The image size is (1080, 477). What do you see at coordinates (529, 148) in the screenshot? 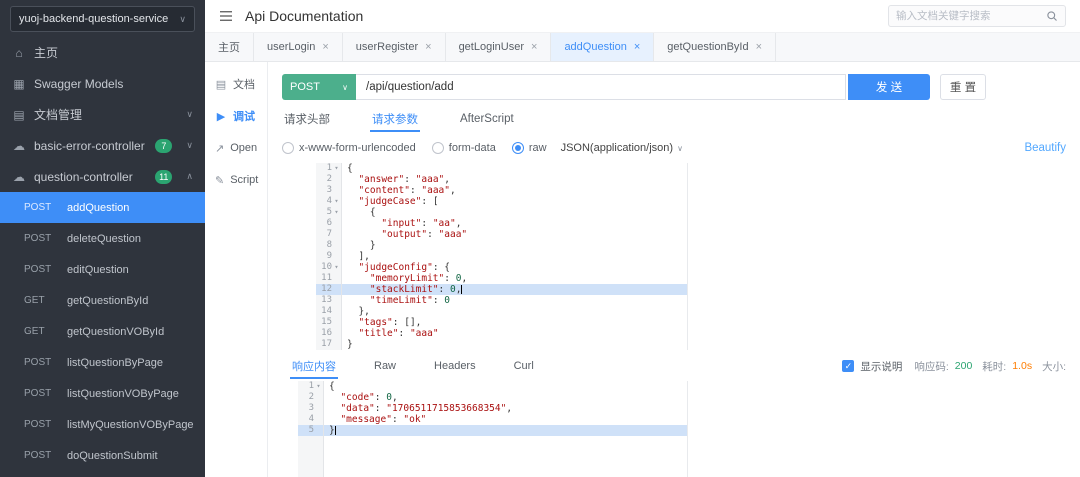
I see `body-type-option-raw: raw` at bounding box center [529, 148].